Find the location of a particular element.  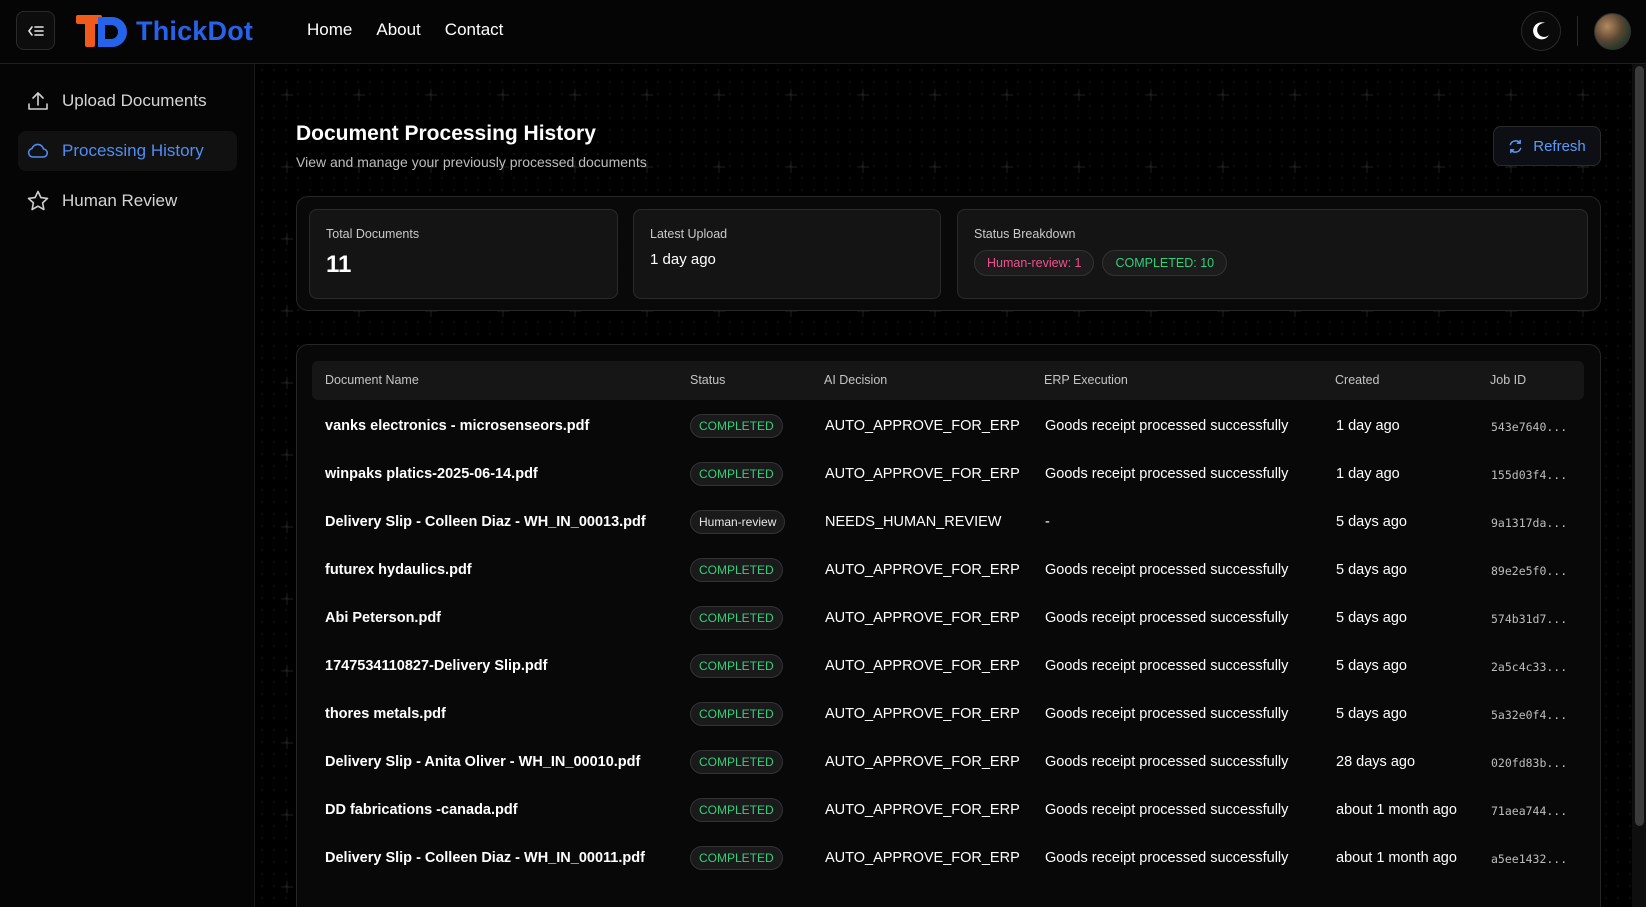

brand-logo: ThickDot is located at coordinates (164, 31).